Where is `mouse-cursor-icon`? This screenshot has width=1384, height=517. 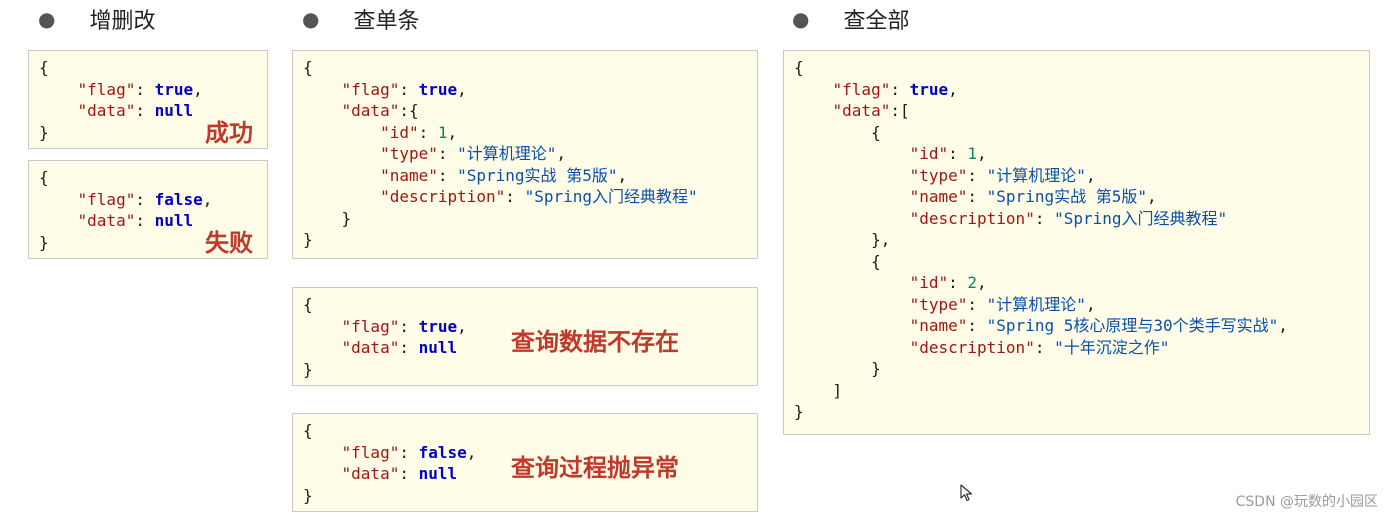 mouse-cursor-icon is located at coordinates (966, 493).